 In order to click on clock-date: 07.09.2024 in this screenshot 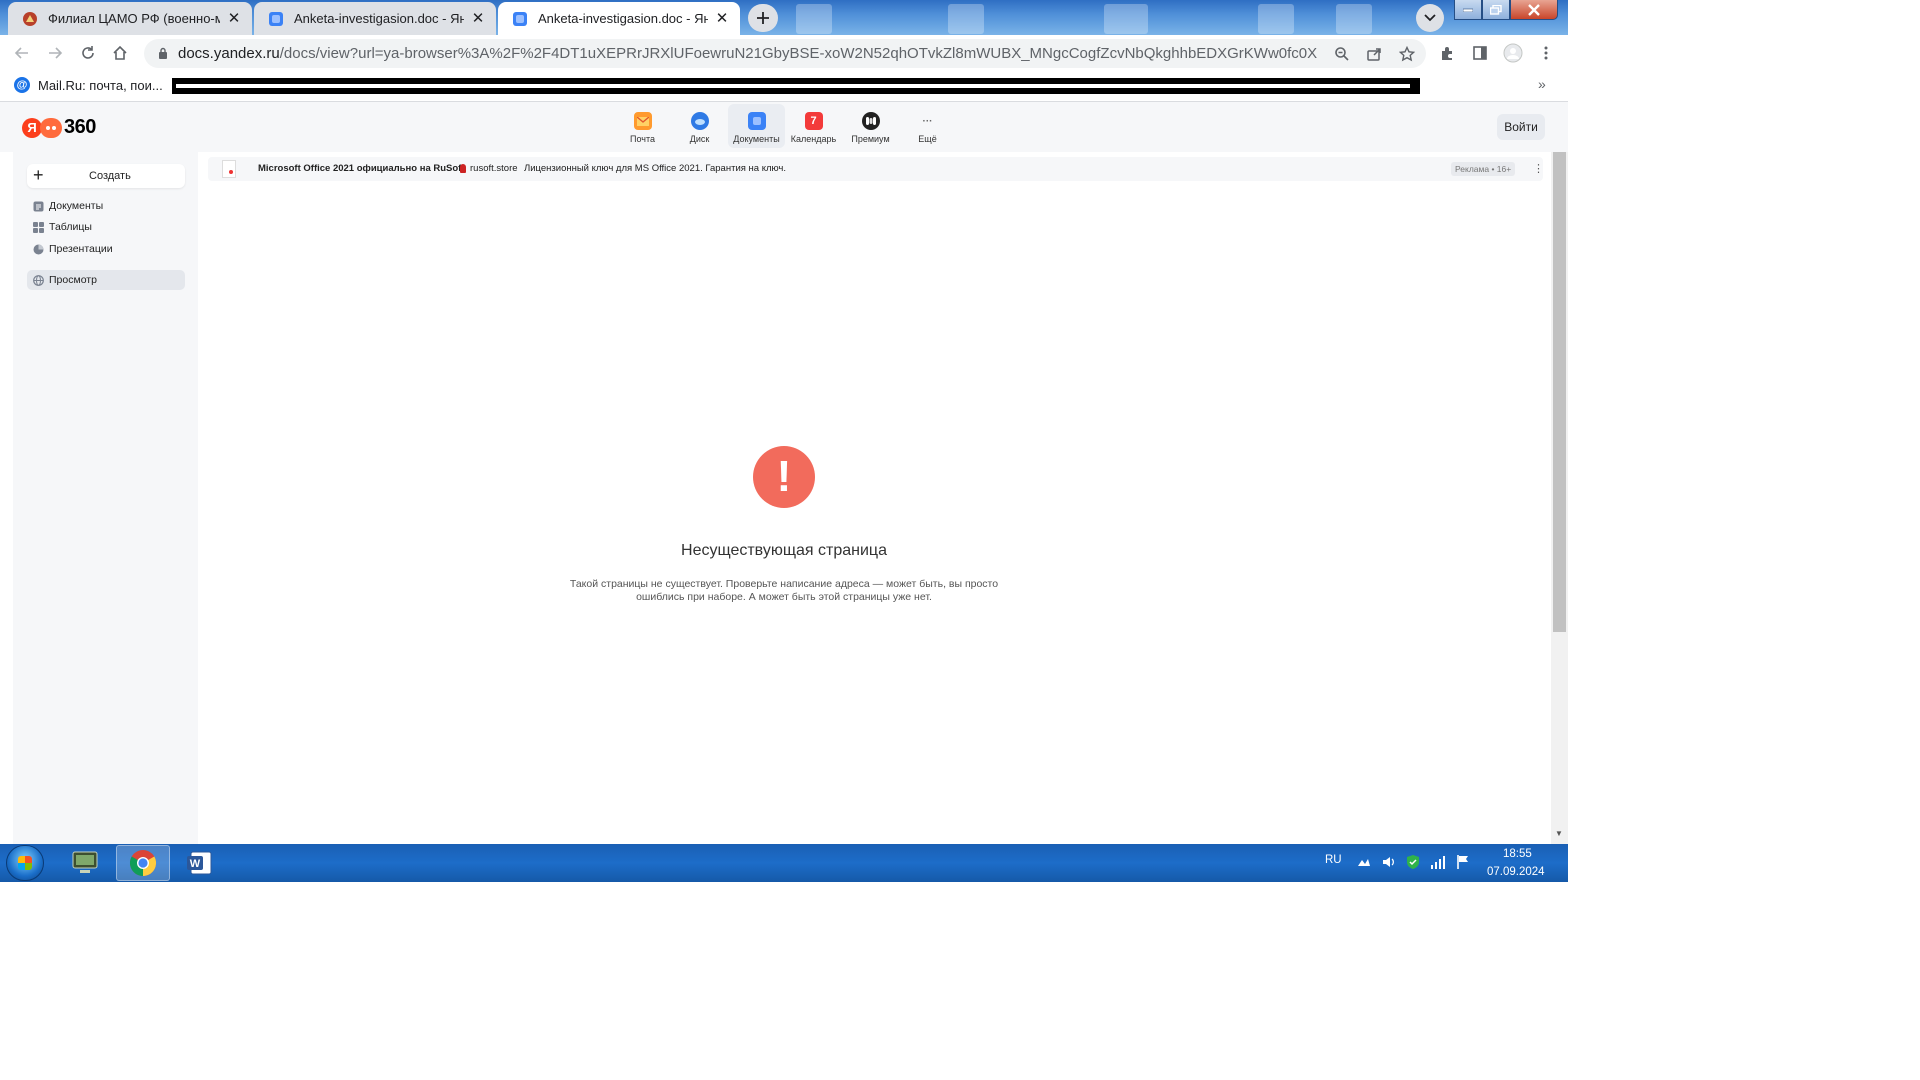, I will do `click(1516, 872)`.